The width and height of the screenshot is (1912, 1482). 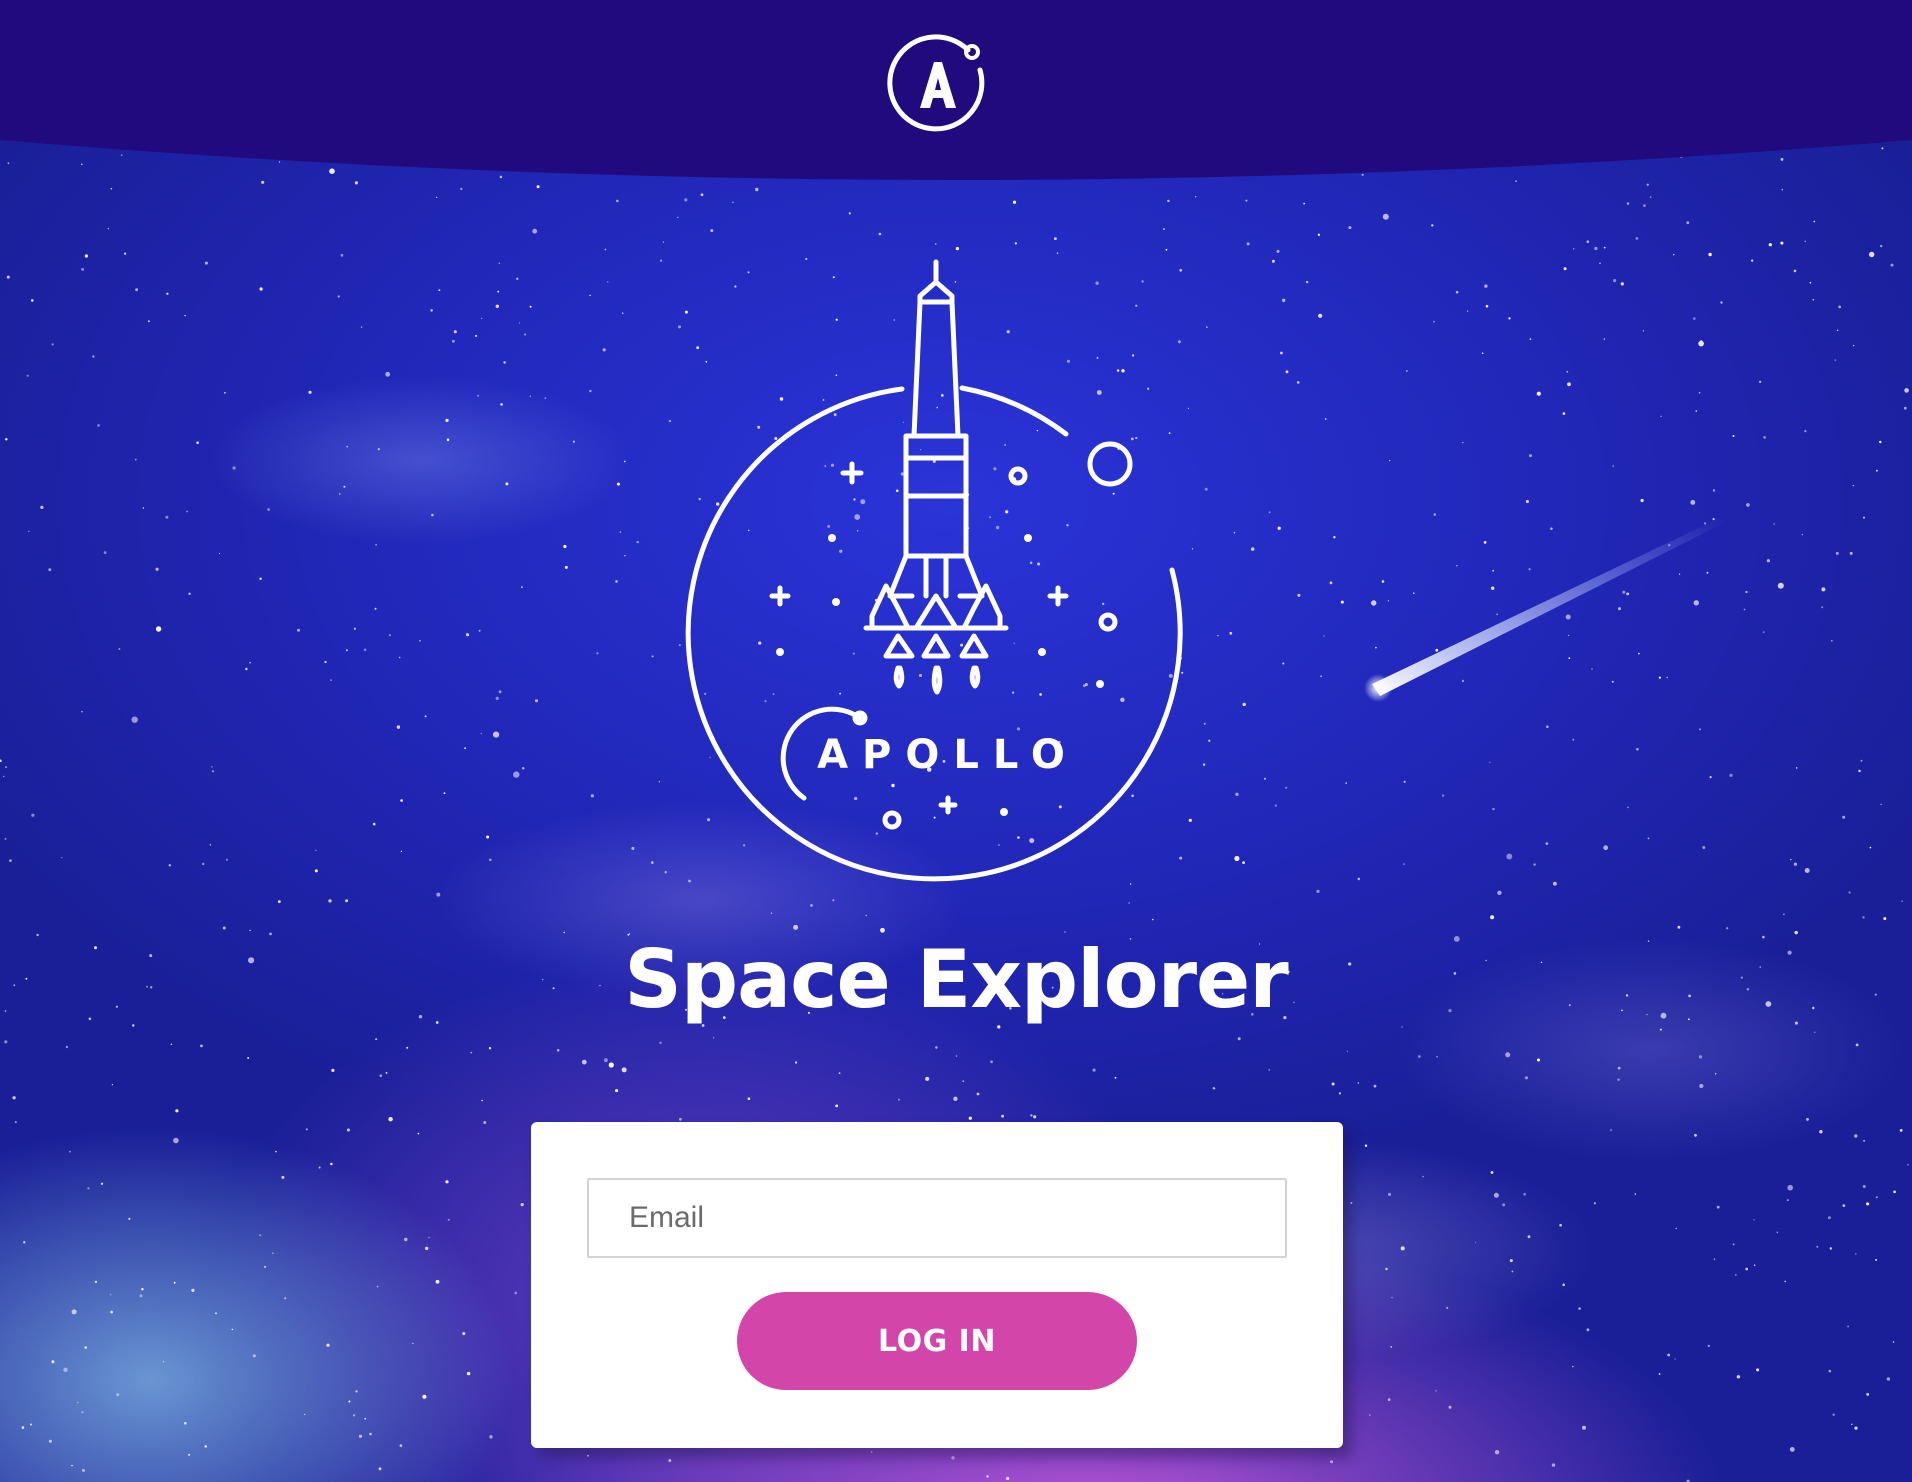 What do you see at coordinates (937, 1341) in the screenshot?
I see `login-button: LOG IN` at bounding box center [937, 1341].